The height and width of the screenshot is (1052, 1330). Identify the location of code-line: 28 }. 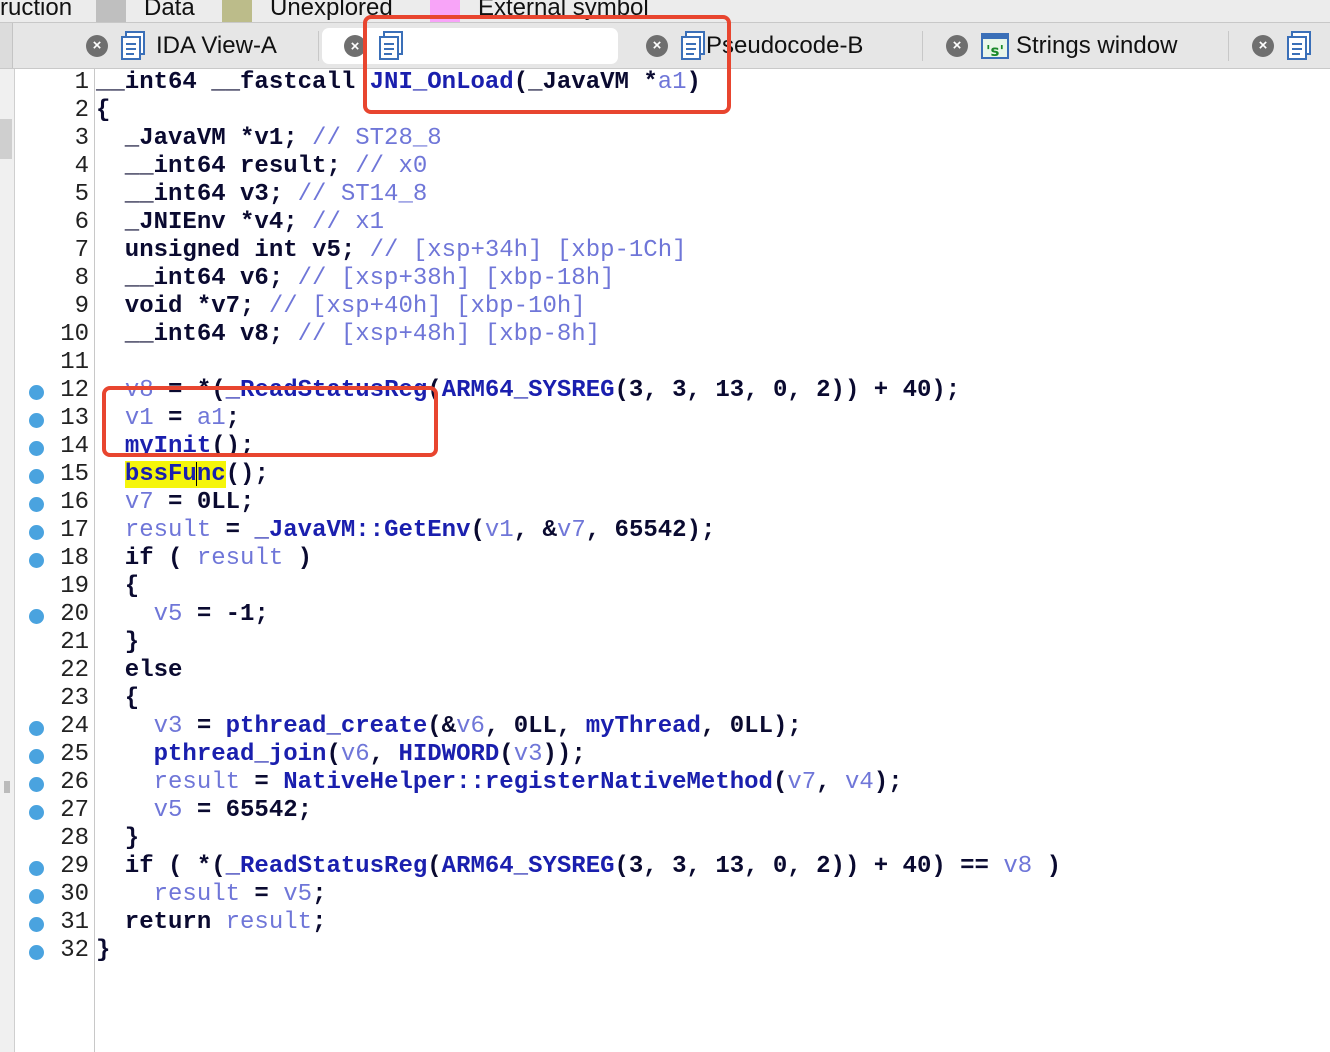
(665, 839).